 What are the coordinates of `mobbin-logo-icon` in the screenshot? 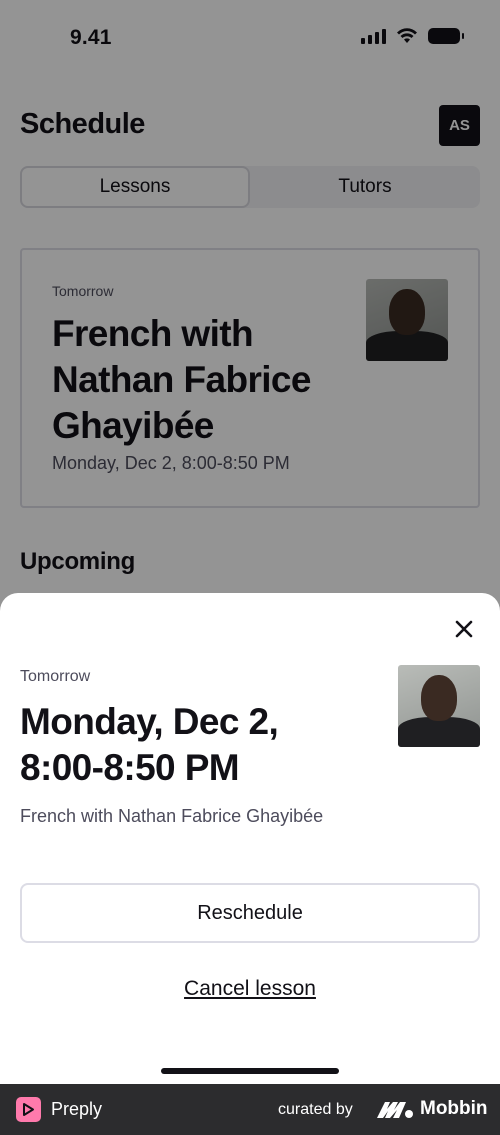 It's located at (395, 1110).